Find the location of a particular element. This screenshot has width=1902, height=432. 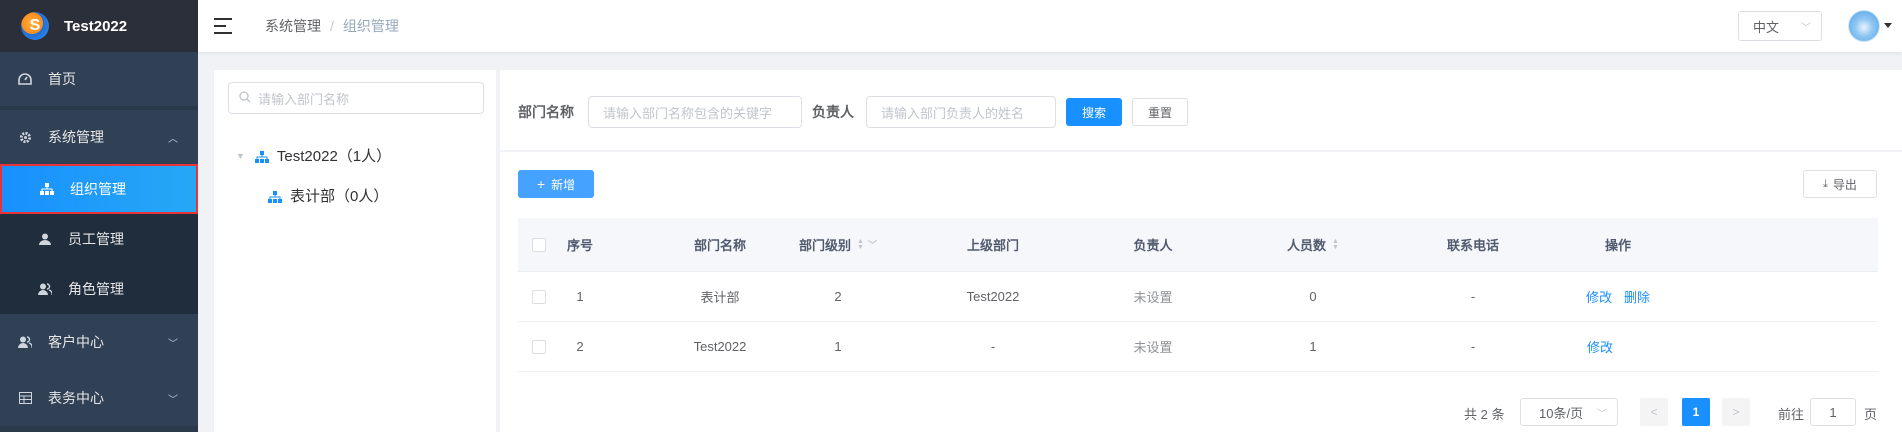

sidebar-item-role: 角色管理 is located at coordinates (99, 289).